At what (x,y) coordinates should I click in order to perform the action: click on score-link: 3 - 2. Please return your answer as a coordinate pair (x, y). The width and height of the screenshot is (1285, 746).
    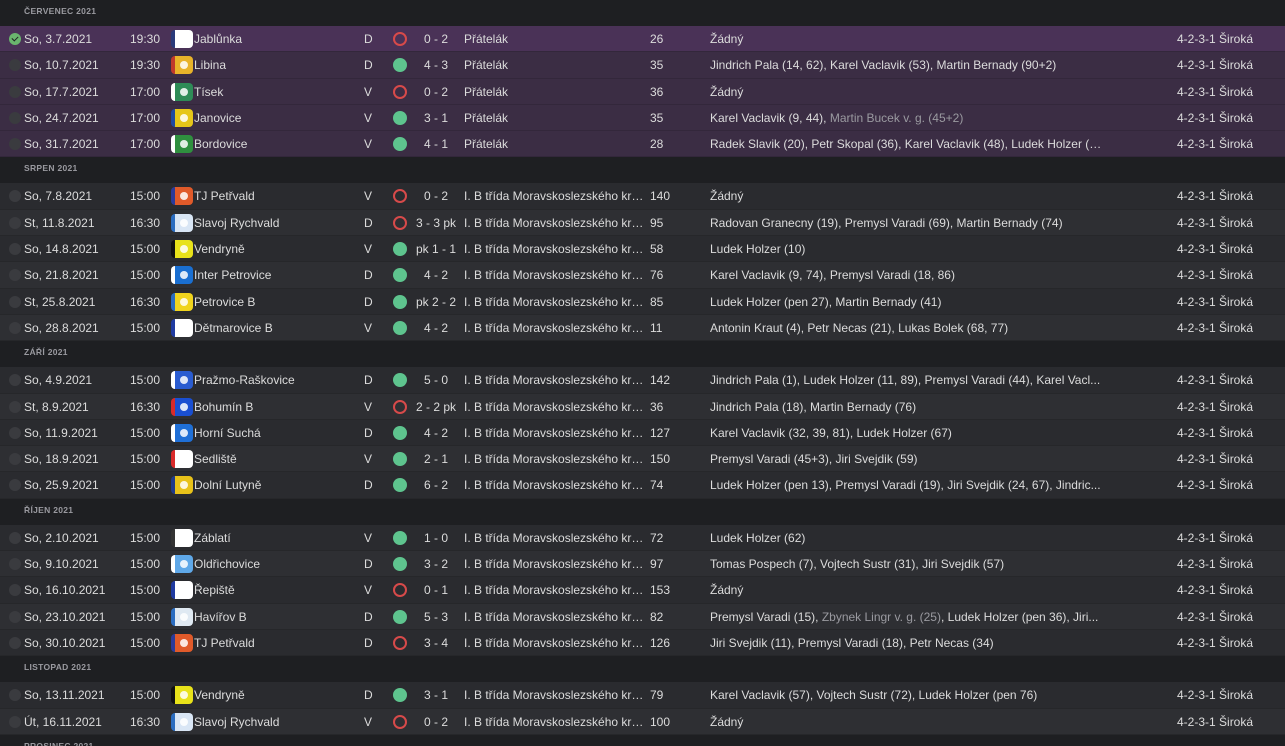
    Looking at the image, I should click on (436, 564).